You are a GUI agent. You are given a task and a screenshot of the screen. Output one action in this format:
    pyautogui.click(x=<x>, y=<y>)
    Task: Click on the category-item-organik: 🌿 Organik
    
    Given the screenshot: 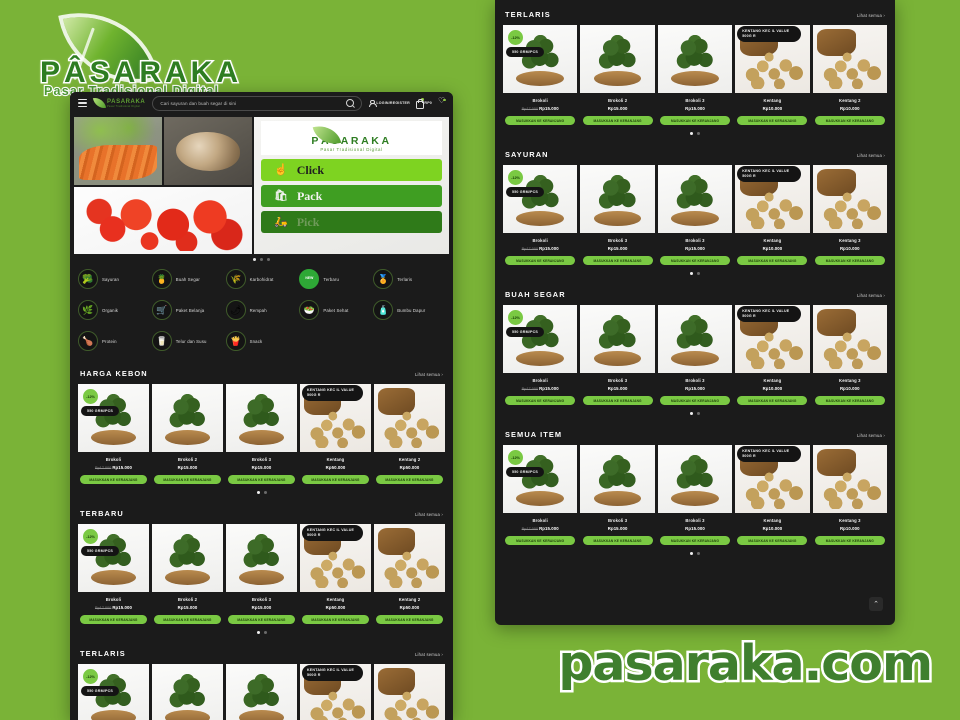 What is the action you would take?
    pyautogui.click(x=114, y=310)
    